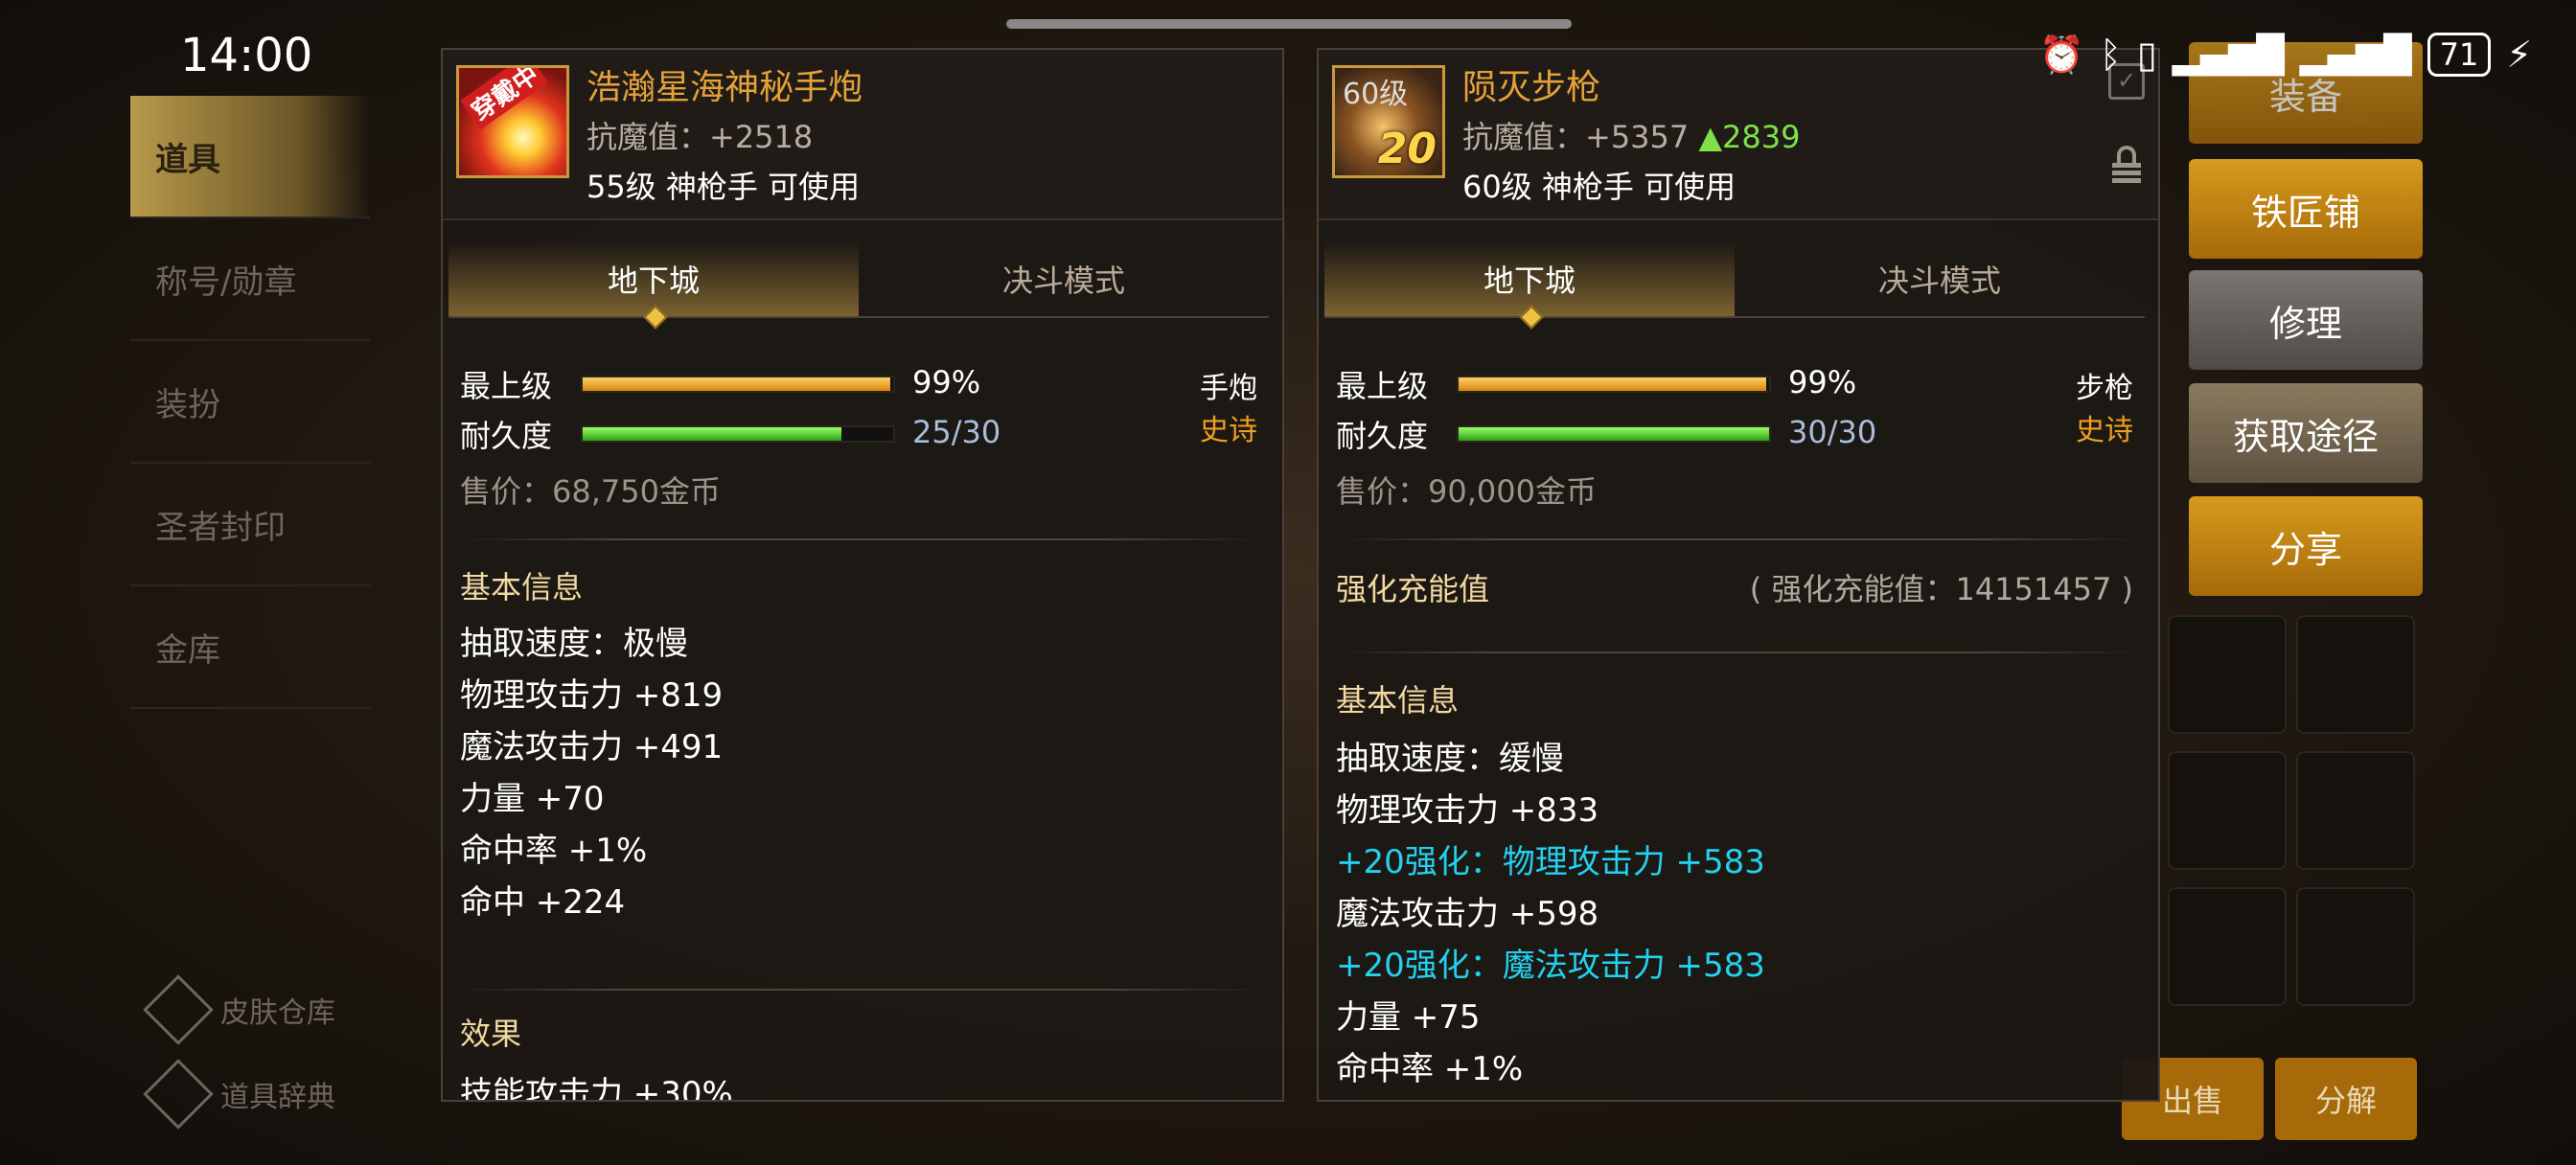  Describe the element at coordinates (532, 799) in the screenshot. I see `attribute-line: 力量 +70` at that location.